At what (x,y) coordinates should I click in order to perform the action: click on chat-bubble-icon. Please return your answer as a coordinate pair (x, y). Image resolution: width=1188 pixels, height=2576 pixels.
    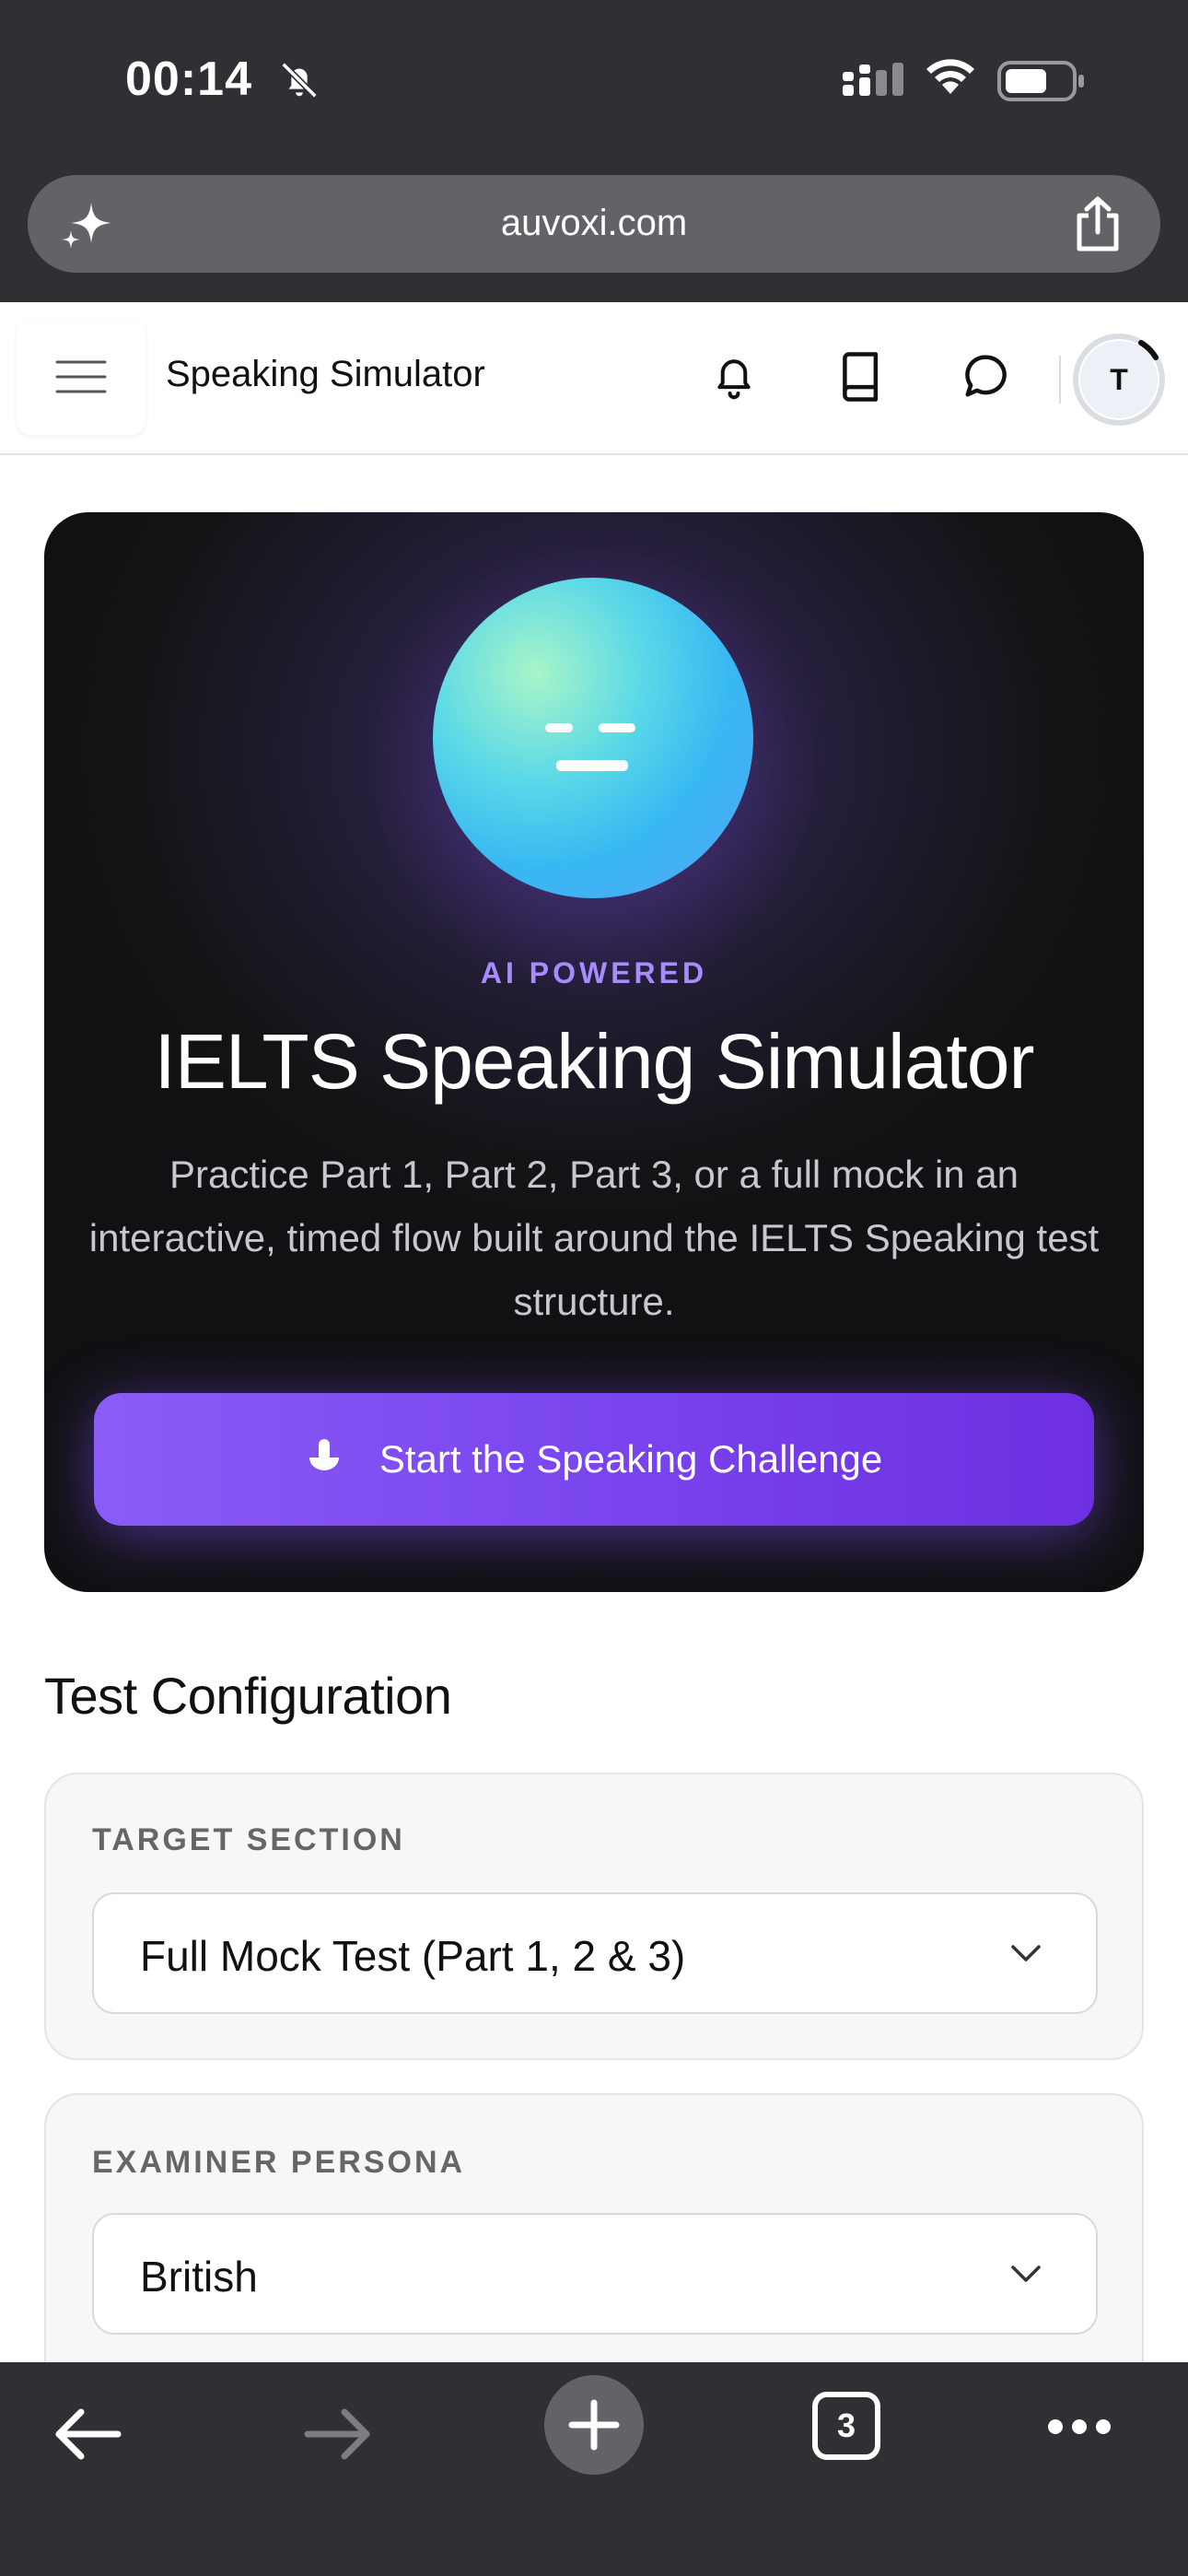
    Looking at the image, I should click on (986, 376).